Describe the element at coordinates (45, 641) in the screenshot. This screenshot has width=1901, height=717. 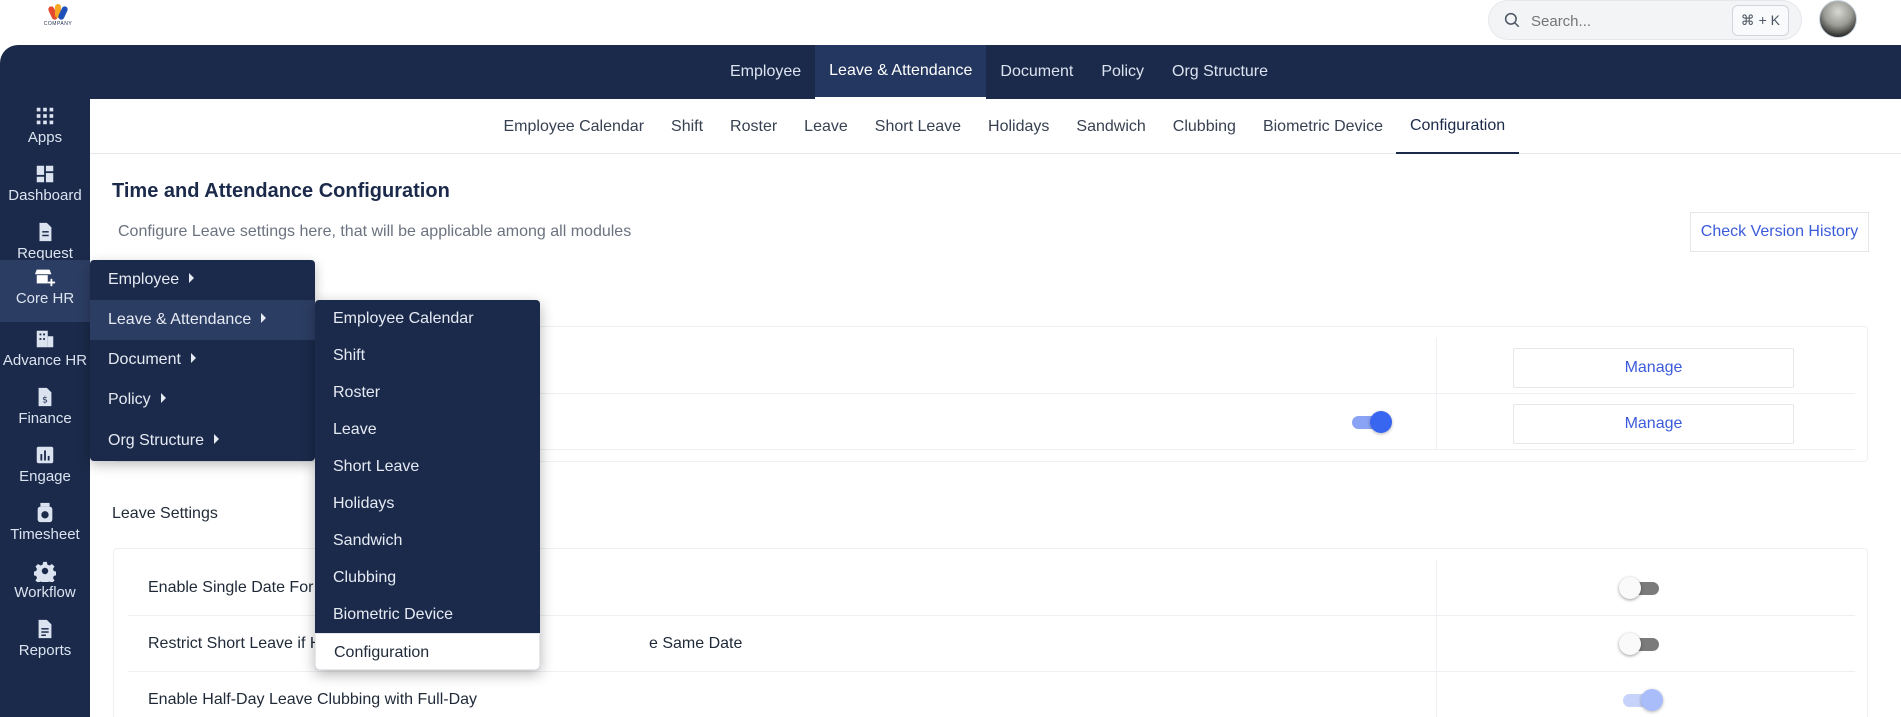
I see `sidebar-item-reports: Reports` at that location.